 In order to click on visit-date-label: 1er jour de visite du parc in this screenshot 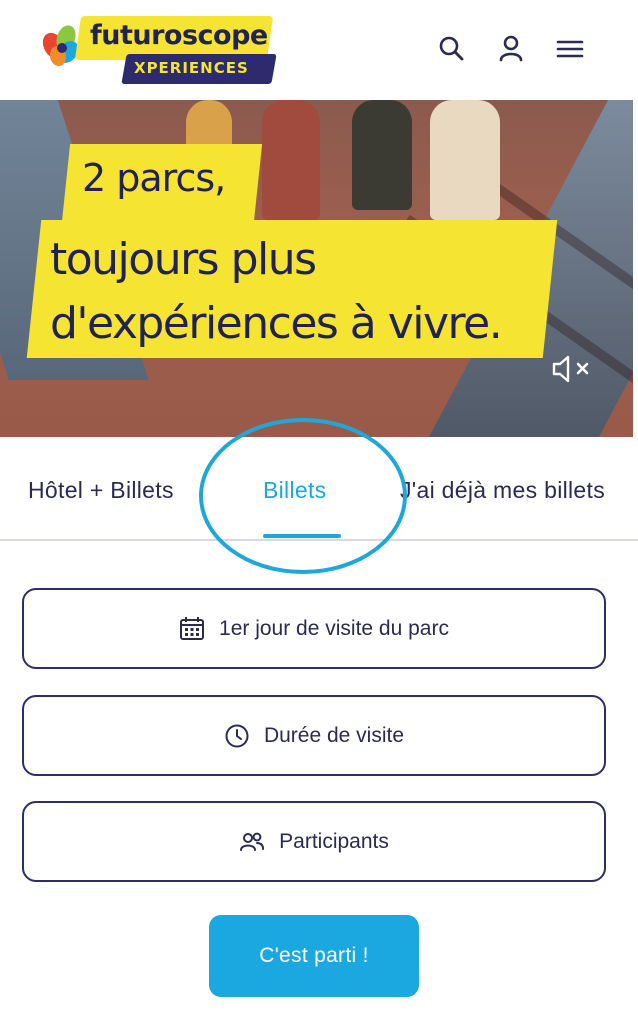, I will do `click(334, 628)`.